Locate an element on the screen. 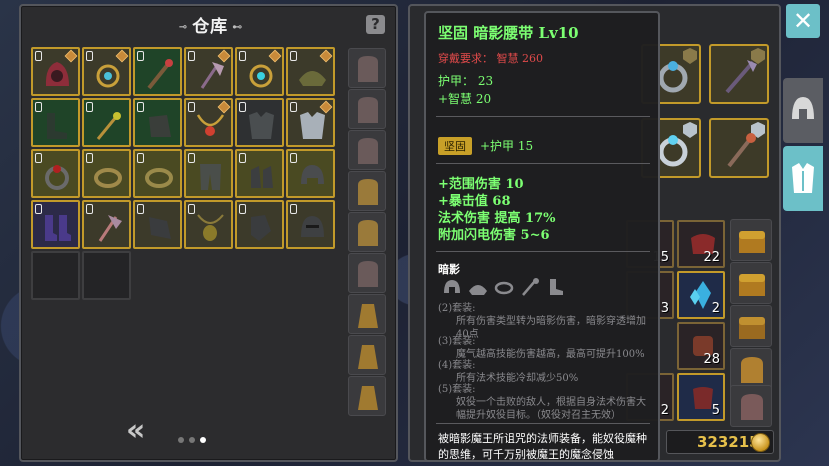 Image resolution: width=829 pixels, height=466 pixels. warehouse-slot-axe is located at coordinates (208, 71).